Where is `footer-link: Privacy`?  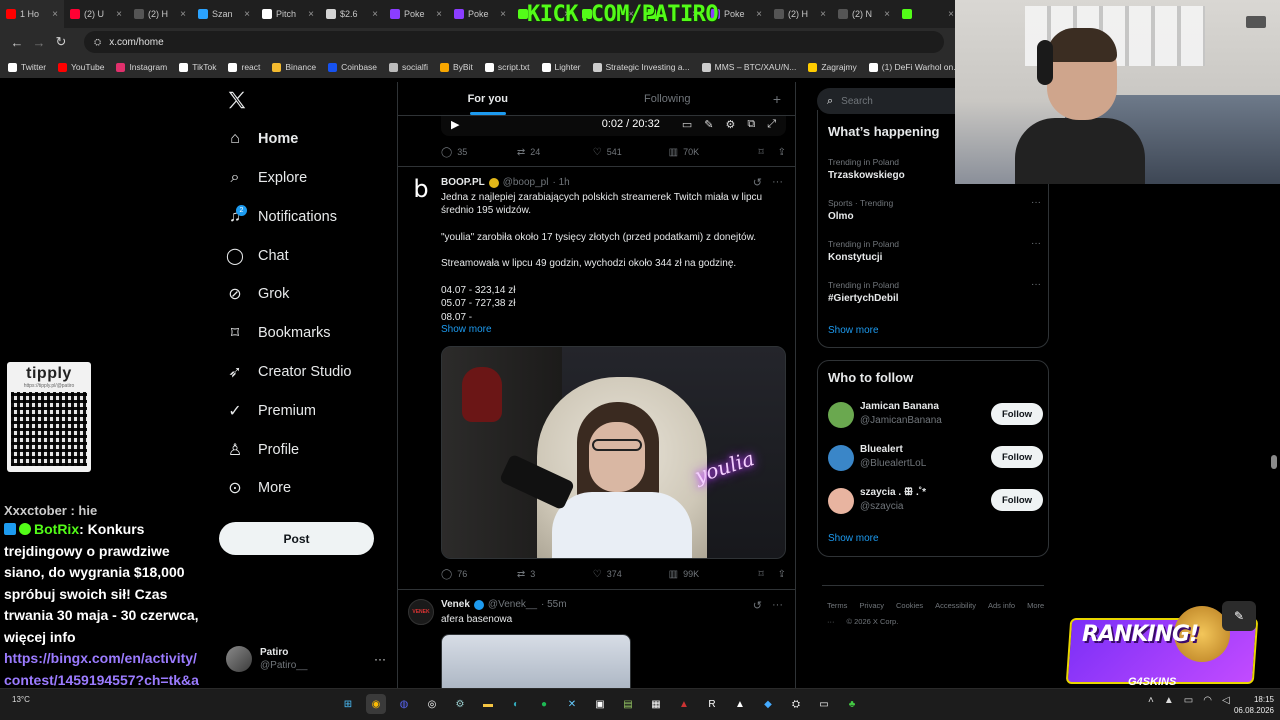 footer-link: Privacy is located at coordinates (871, 605).